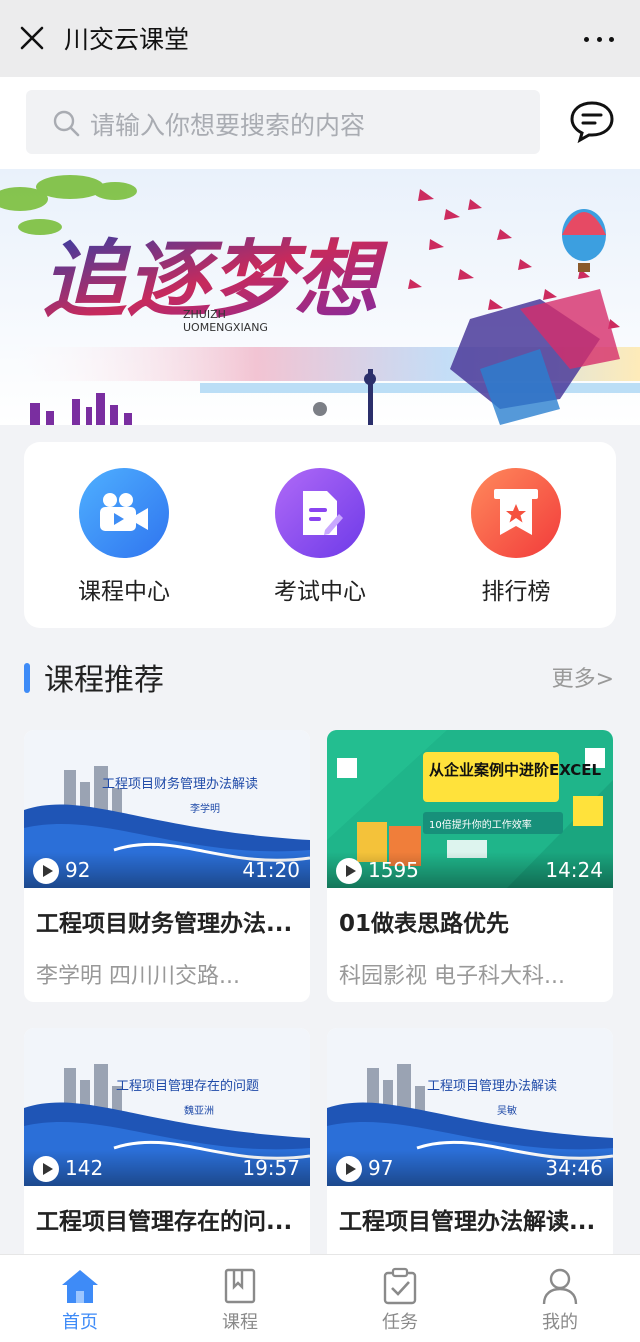  What do you see at coordinates (320, 677) in the screenshot?
I see `recommended-courses-header: 课程推荐 更多>` at bounding box center [320, 677].